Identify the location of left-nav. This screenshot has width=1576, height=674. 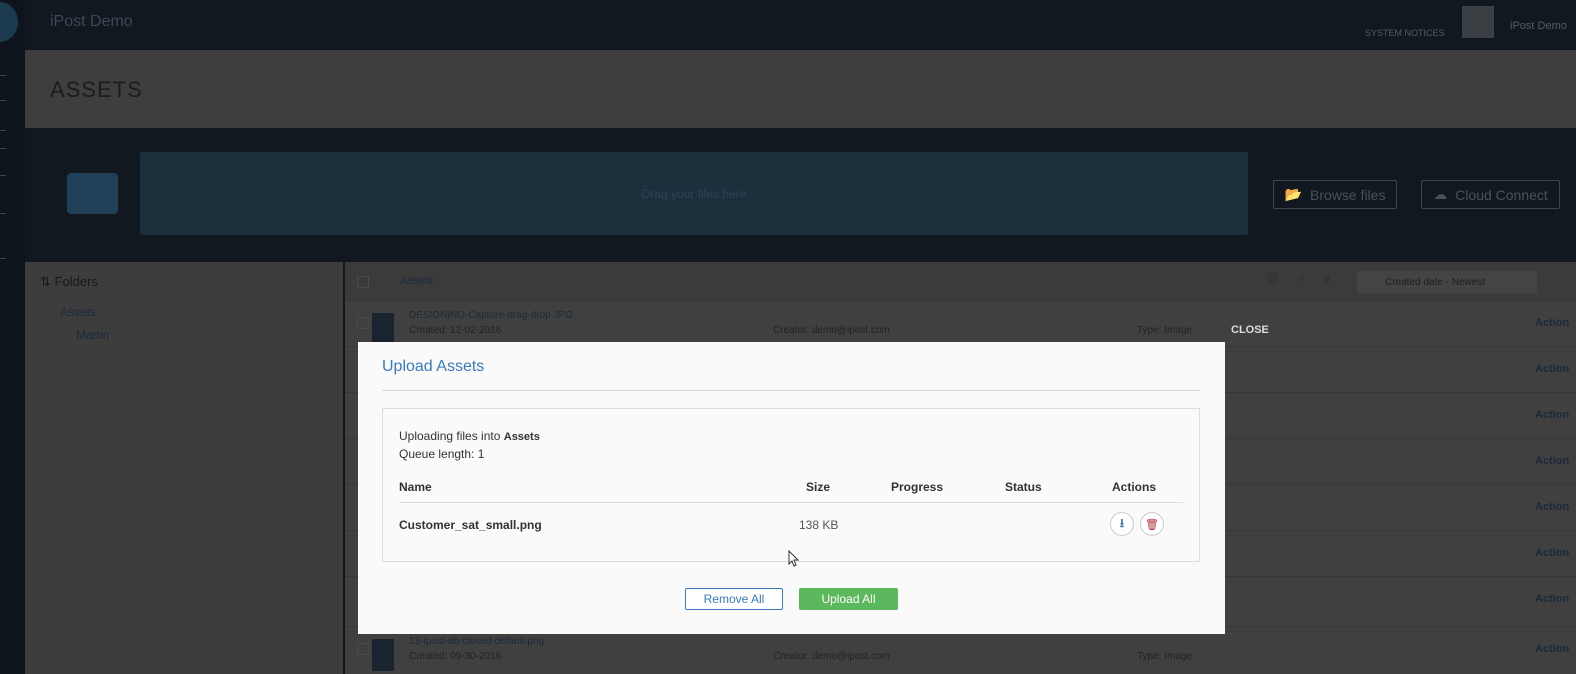
(12, 337).